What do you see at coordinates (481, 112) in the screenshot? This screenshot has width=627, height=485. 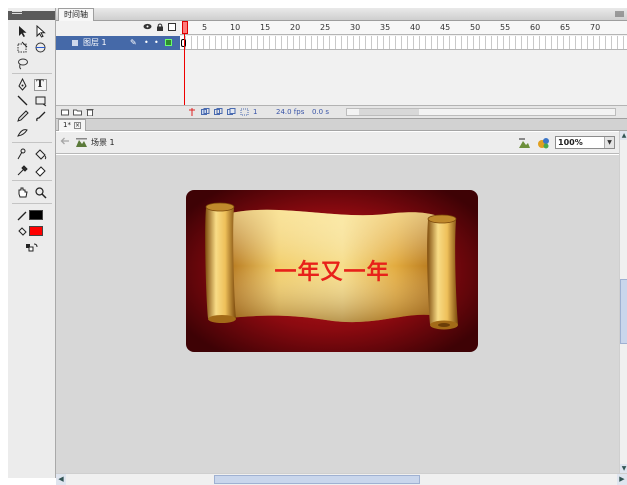 I see `timeline-horizontal-scrollbar` at bounding box center [481, 112].